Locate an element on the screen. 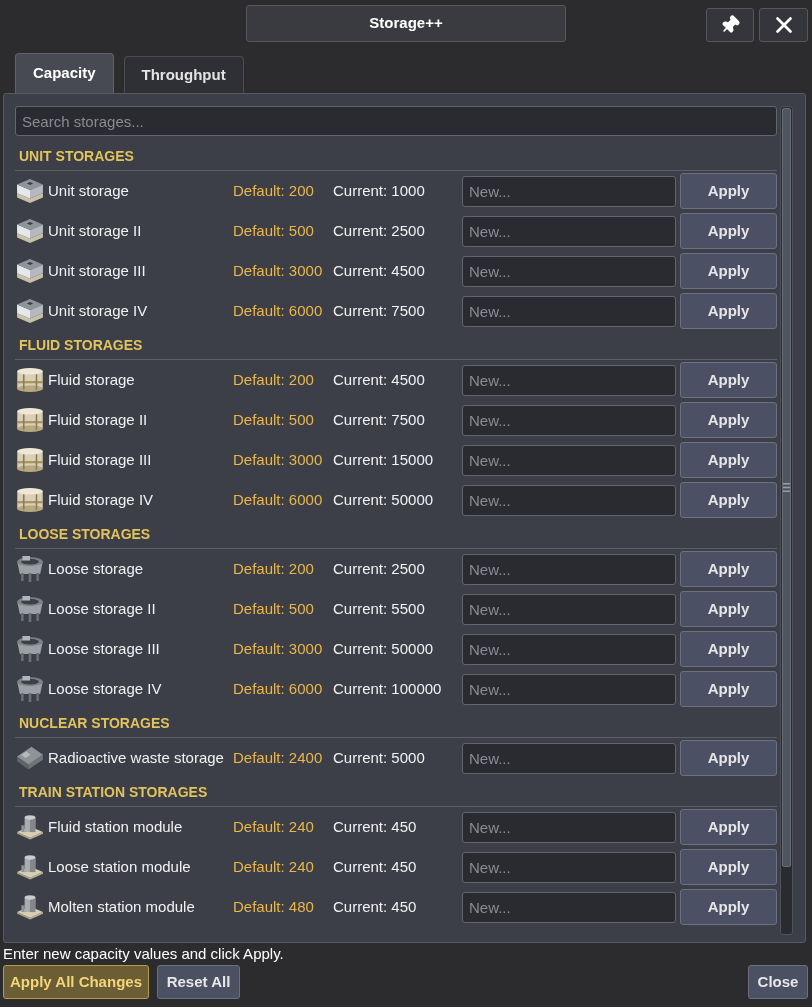 This screenshot has width=812, height=1007. reset-button: Reset All is located at coordinates (198, 982).